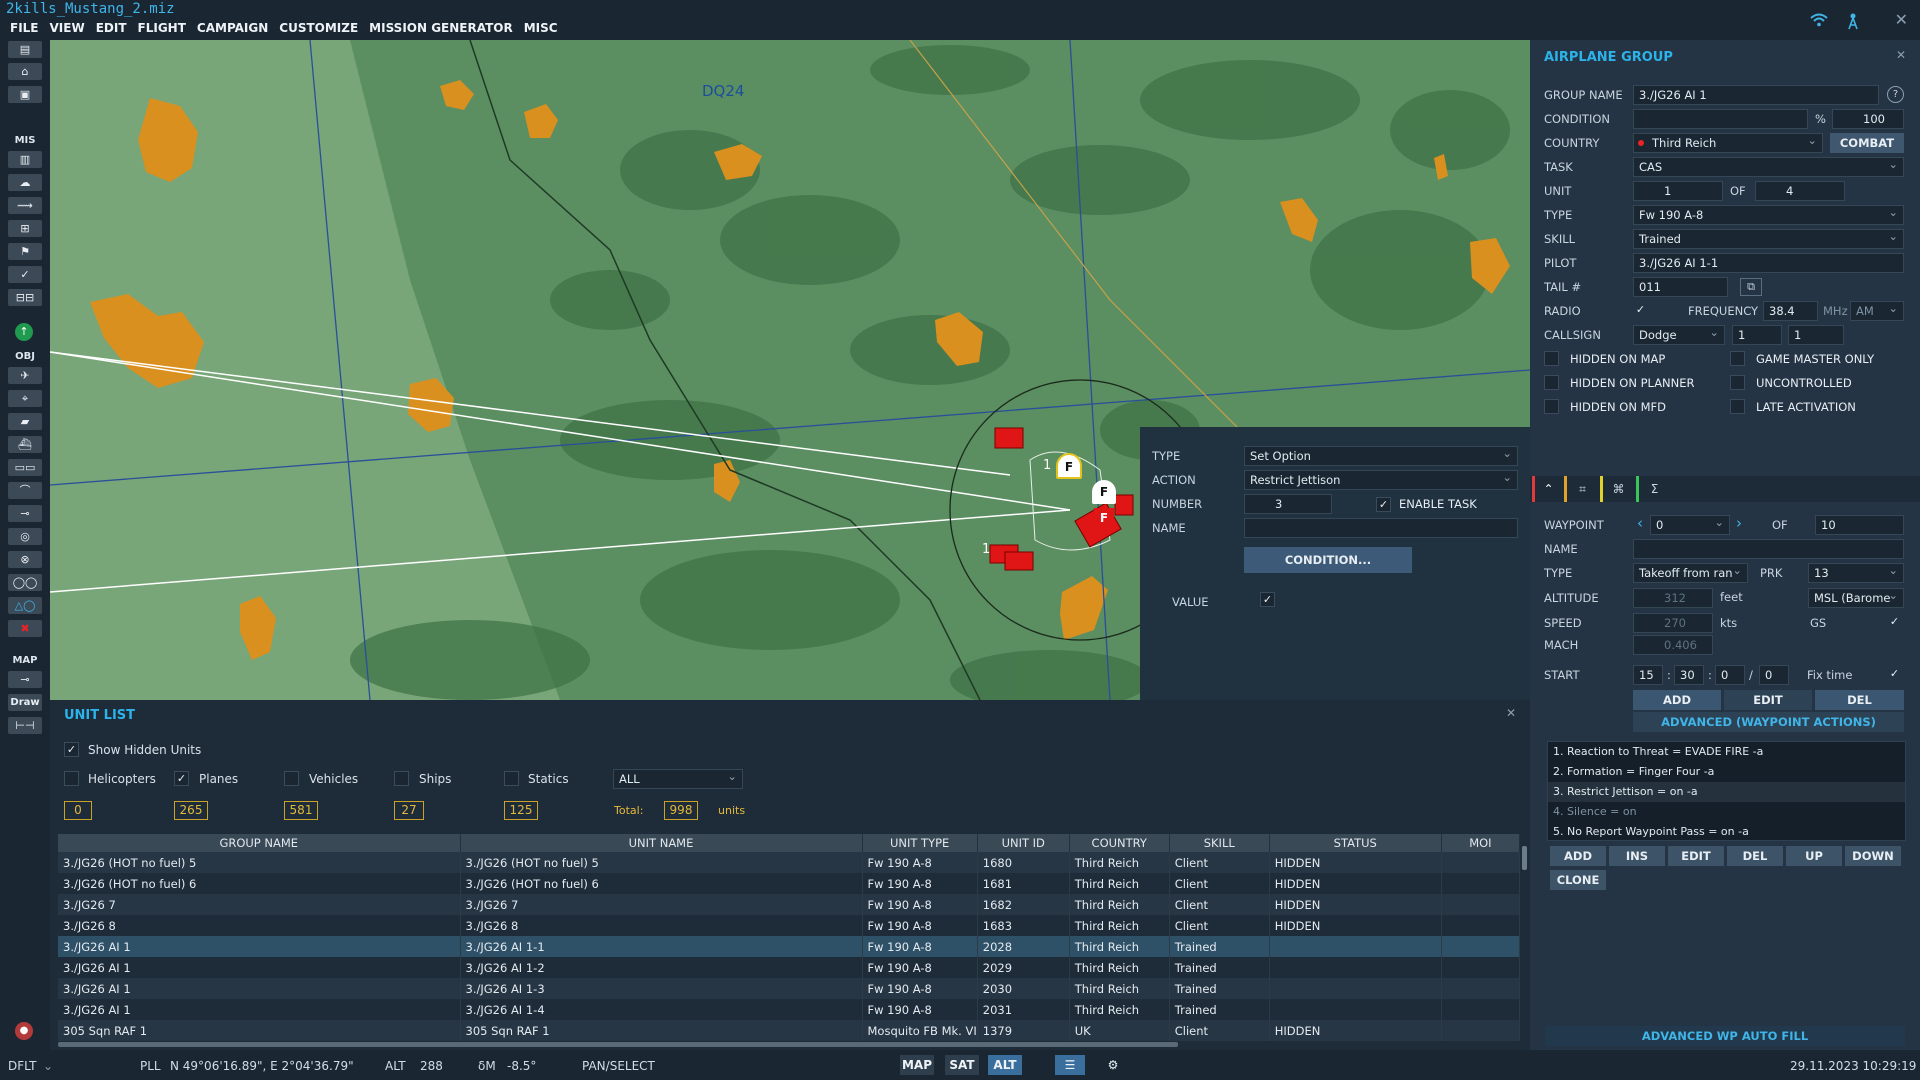  What do you see at coordinates (1720, 119) in the screenshot?
I see `condition-input` at bounding box center [1720, 119].